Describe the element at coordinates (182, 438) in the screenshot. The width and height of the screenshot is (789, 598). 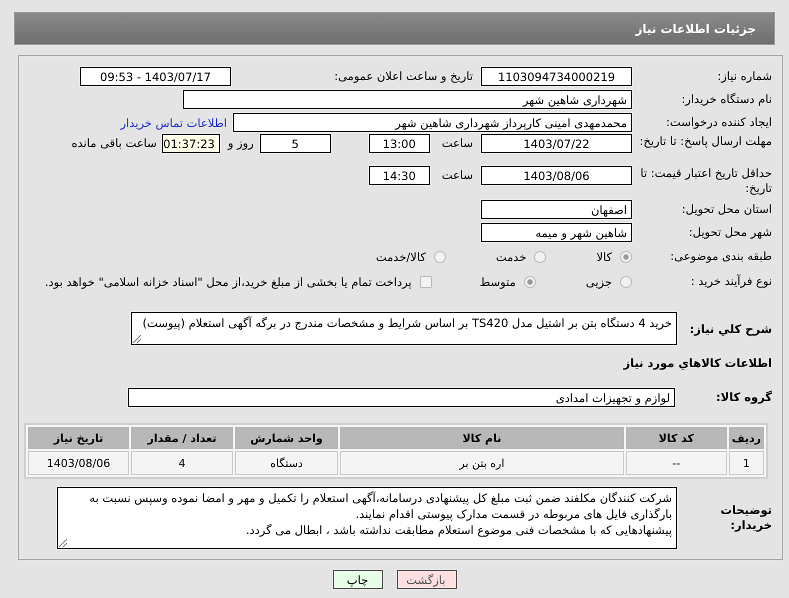
I see `column-header: تعداد / مقدار` at that location.